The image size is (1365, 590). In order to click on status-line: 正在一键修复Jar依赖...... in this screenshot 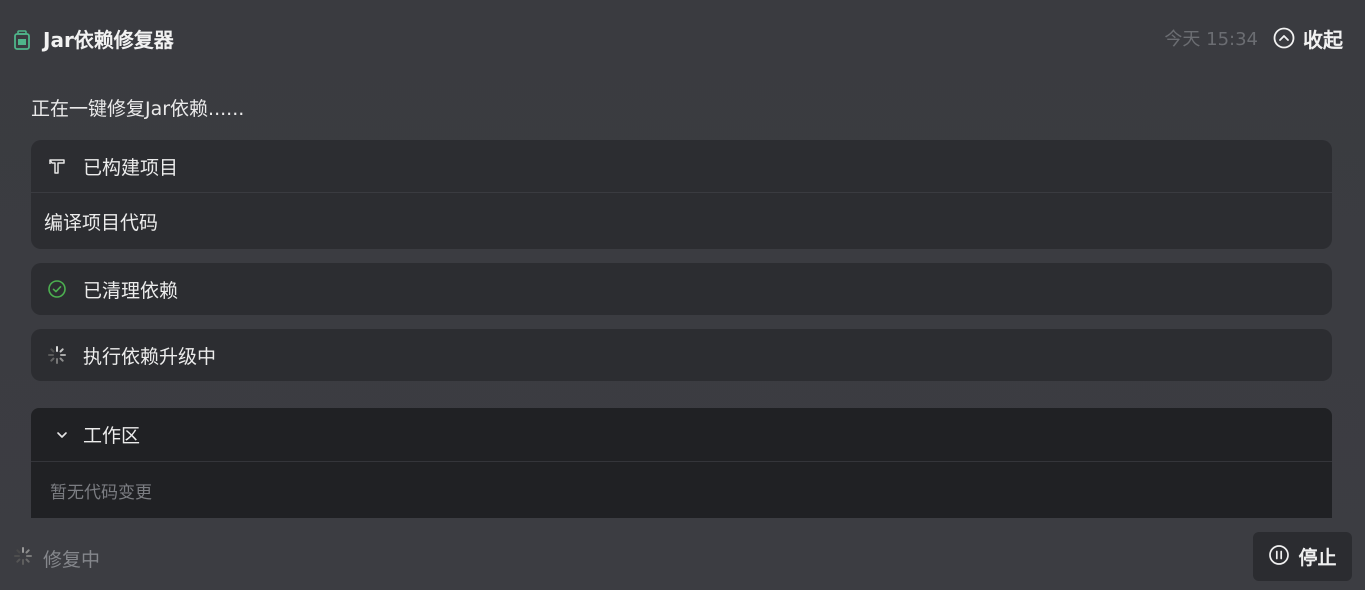, I will do `click(138, 109)`.